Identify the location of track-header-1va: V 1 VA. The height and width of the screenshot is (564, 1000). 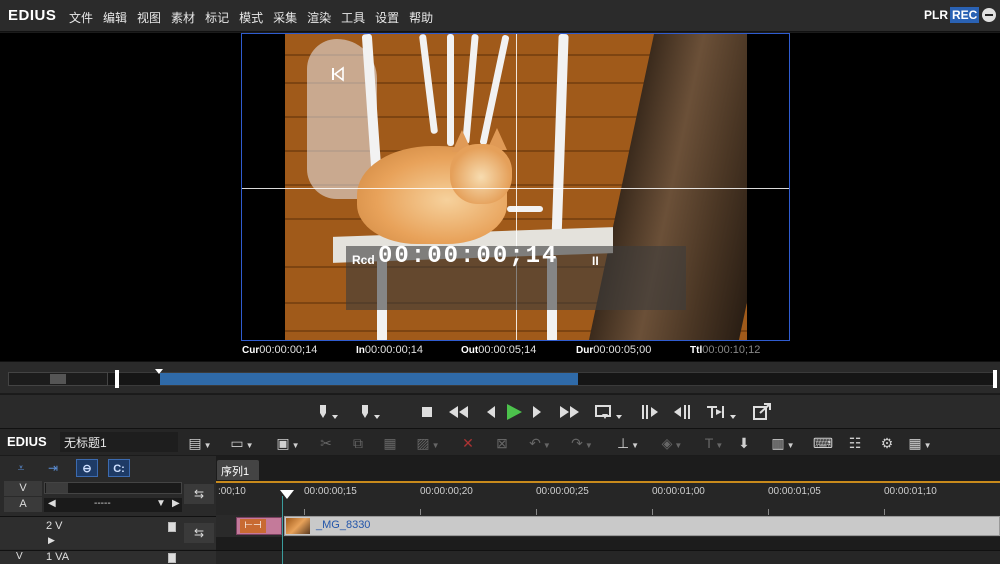
(108, 557).